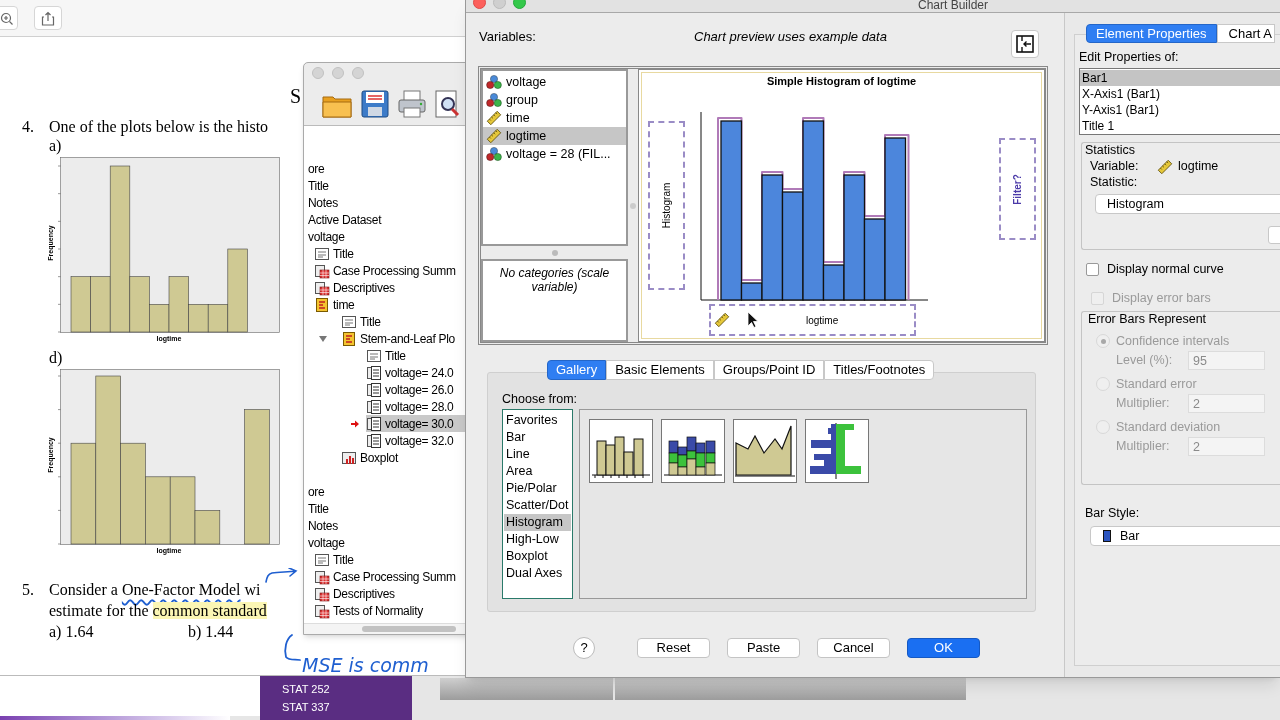 The height and width of the screenshot is (720, 1280). I want to click on variables-label: Variables:, so click(507, 37).